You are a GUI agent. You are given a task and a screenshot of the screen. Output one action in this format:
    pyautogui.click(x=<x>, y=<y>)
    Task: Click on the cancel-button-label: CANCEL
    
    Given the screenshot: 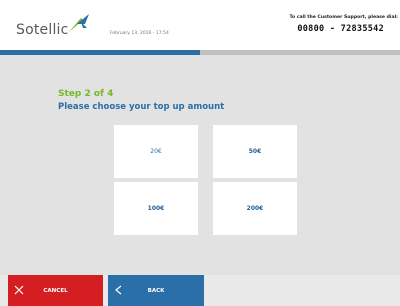 What is the action you would take?
    pyautogui.click(x=55, y=291)
    